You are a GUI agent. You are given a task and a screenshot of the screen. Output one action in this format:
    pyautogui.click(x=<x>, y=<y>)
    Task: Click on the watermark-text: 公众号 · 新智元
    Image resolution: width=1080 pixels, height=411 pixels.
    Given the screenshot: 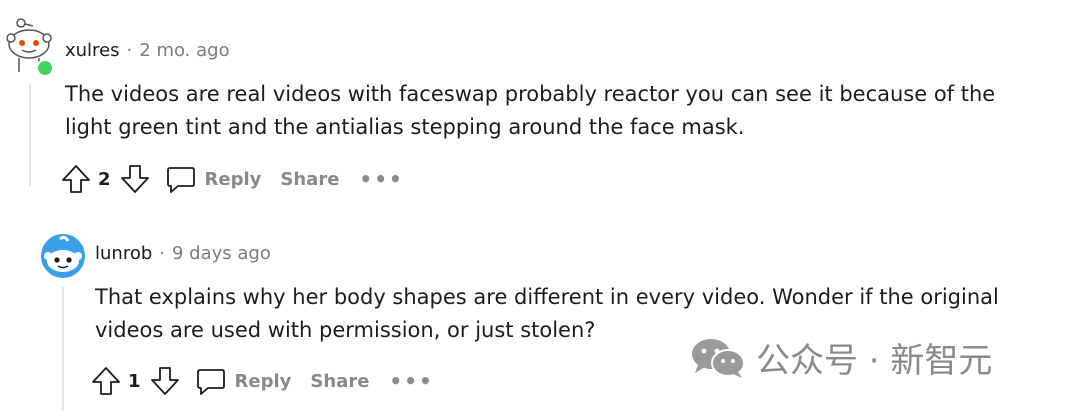 What is the action you would take?
    pyautogui.click(x=874, y=361)
    